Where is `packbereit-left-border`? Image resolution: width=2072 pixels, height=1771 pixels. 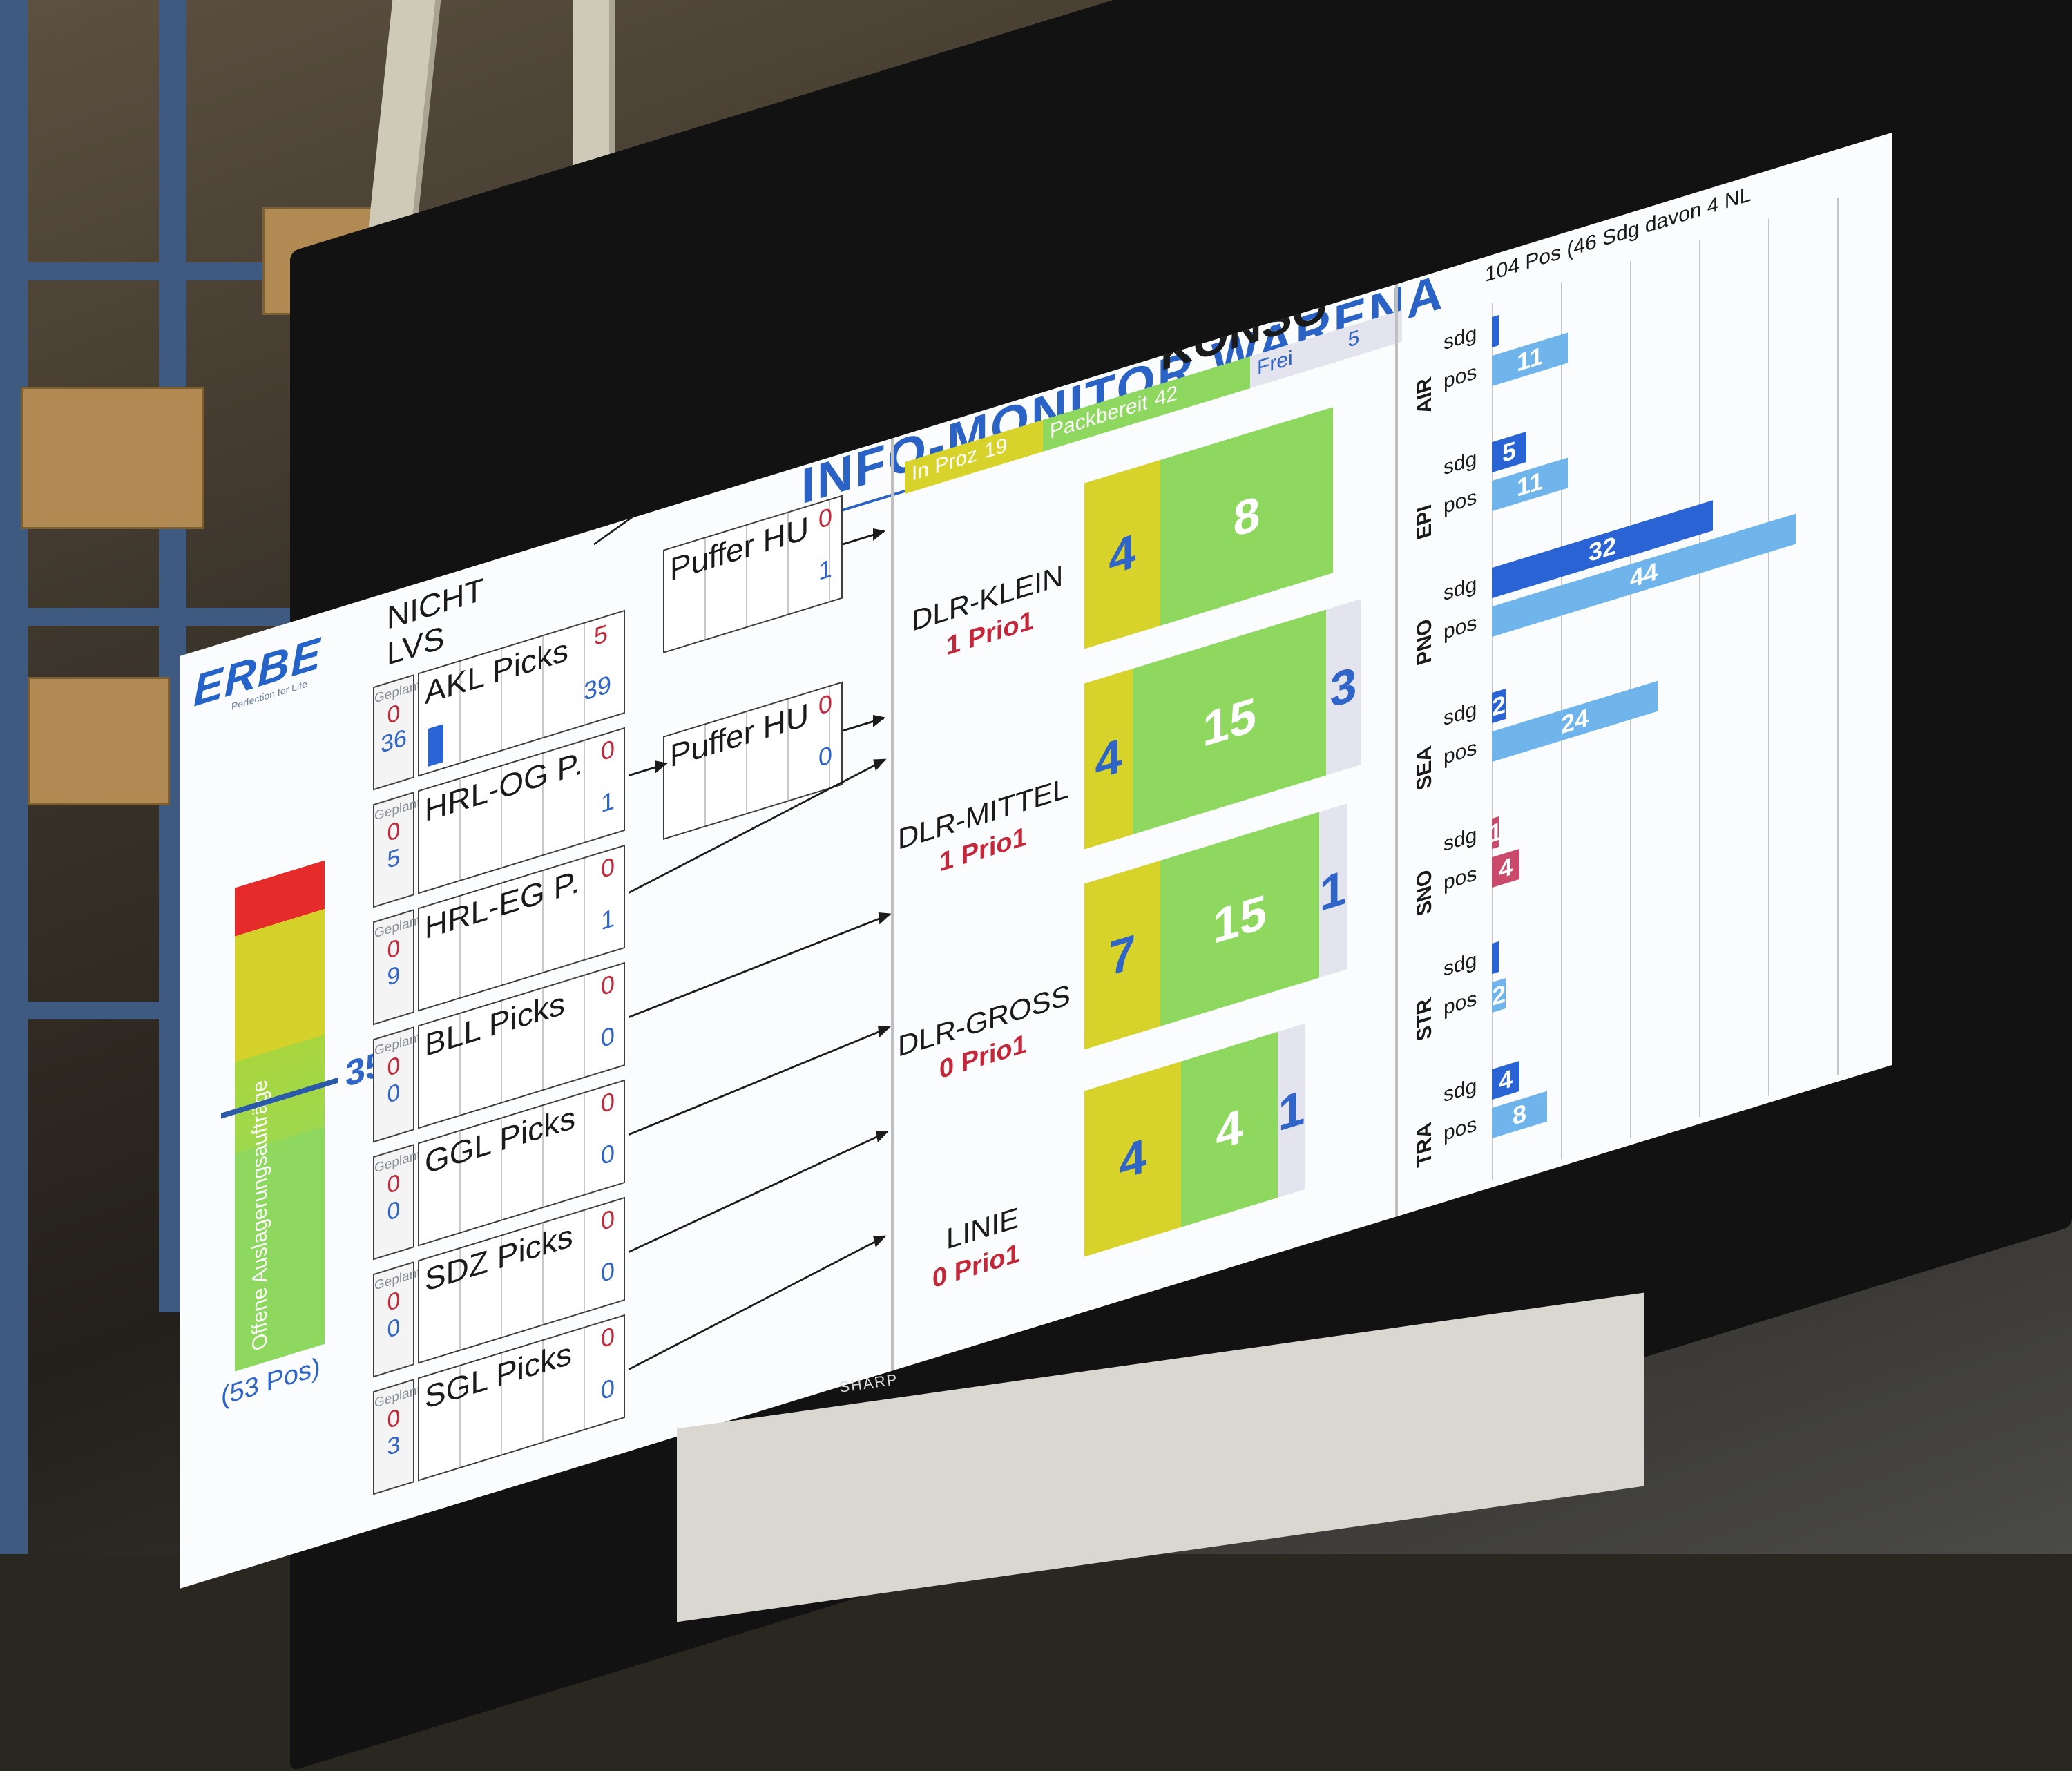
packbereit-left-border is located at coordinates (1396, 750).